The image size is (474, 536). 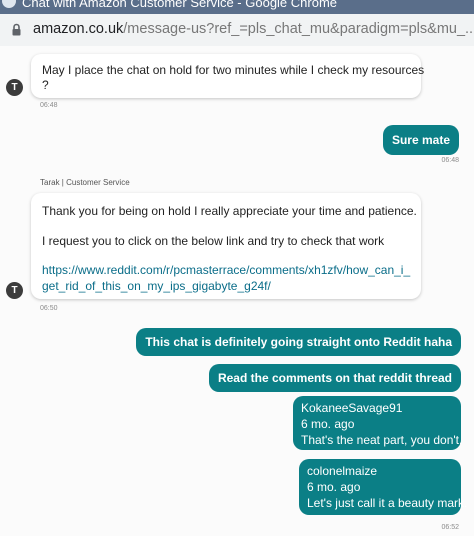 What do you see at coordinates (49, 308) in the screenshot?
I see `message-timestamp: 06:50` at bounding box center [49, 308].